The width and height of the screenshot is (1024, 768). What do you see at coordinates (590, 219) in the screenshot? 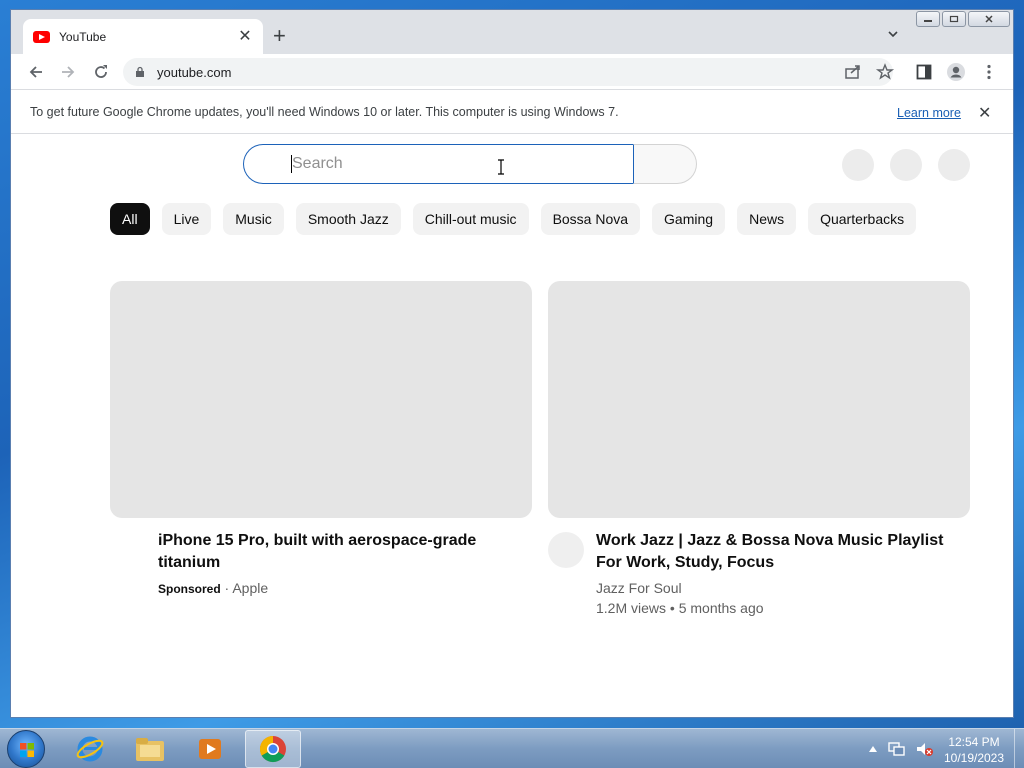
I see `chip-bossa-nova: Bossa Nova` at bounding box center [590, 219].